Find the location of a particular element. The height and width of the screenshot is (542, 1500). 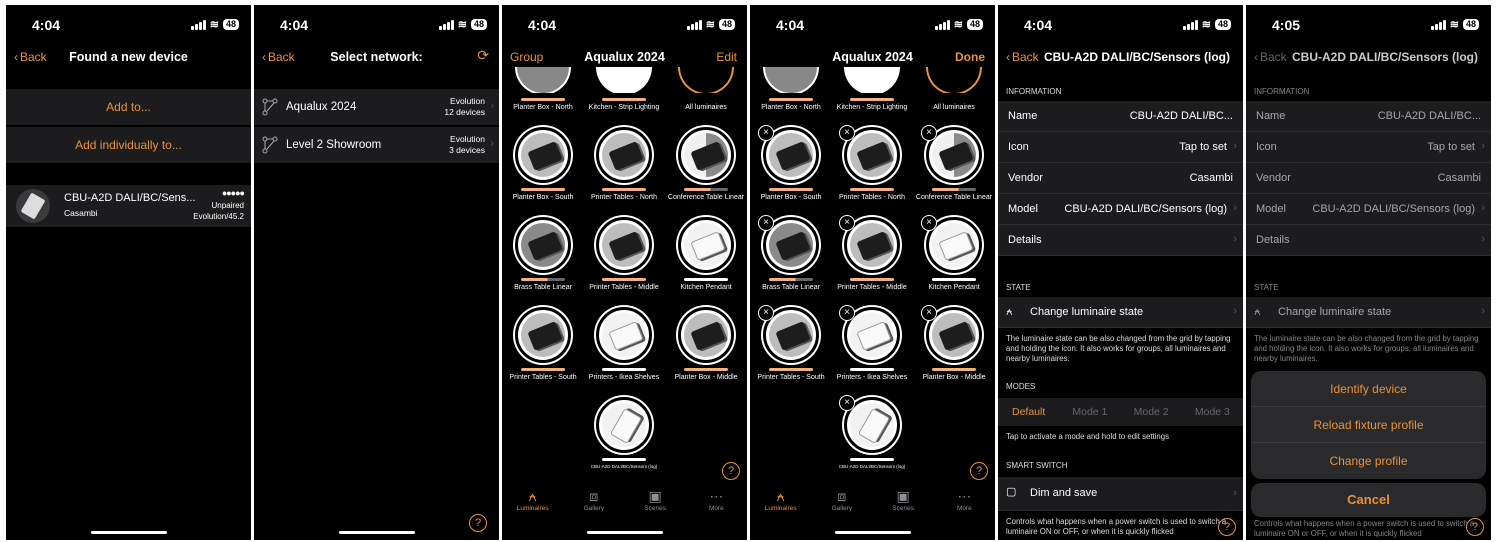

status-bar: 4:05 ≋ 48 is located at coordinates (1368, 24).